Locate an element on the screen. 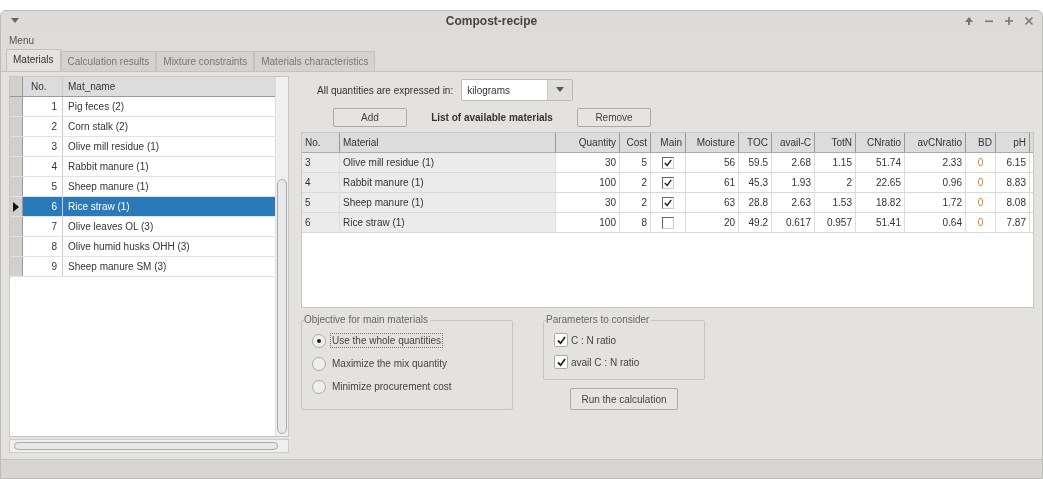 The width and height of the screenshot is (1043, 479). parameter-checkbox: C : N ratio is located at coordinates (624, 340).